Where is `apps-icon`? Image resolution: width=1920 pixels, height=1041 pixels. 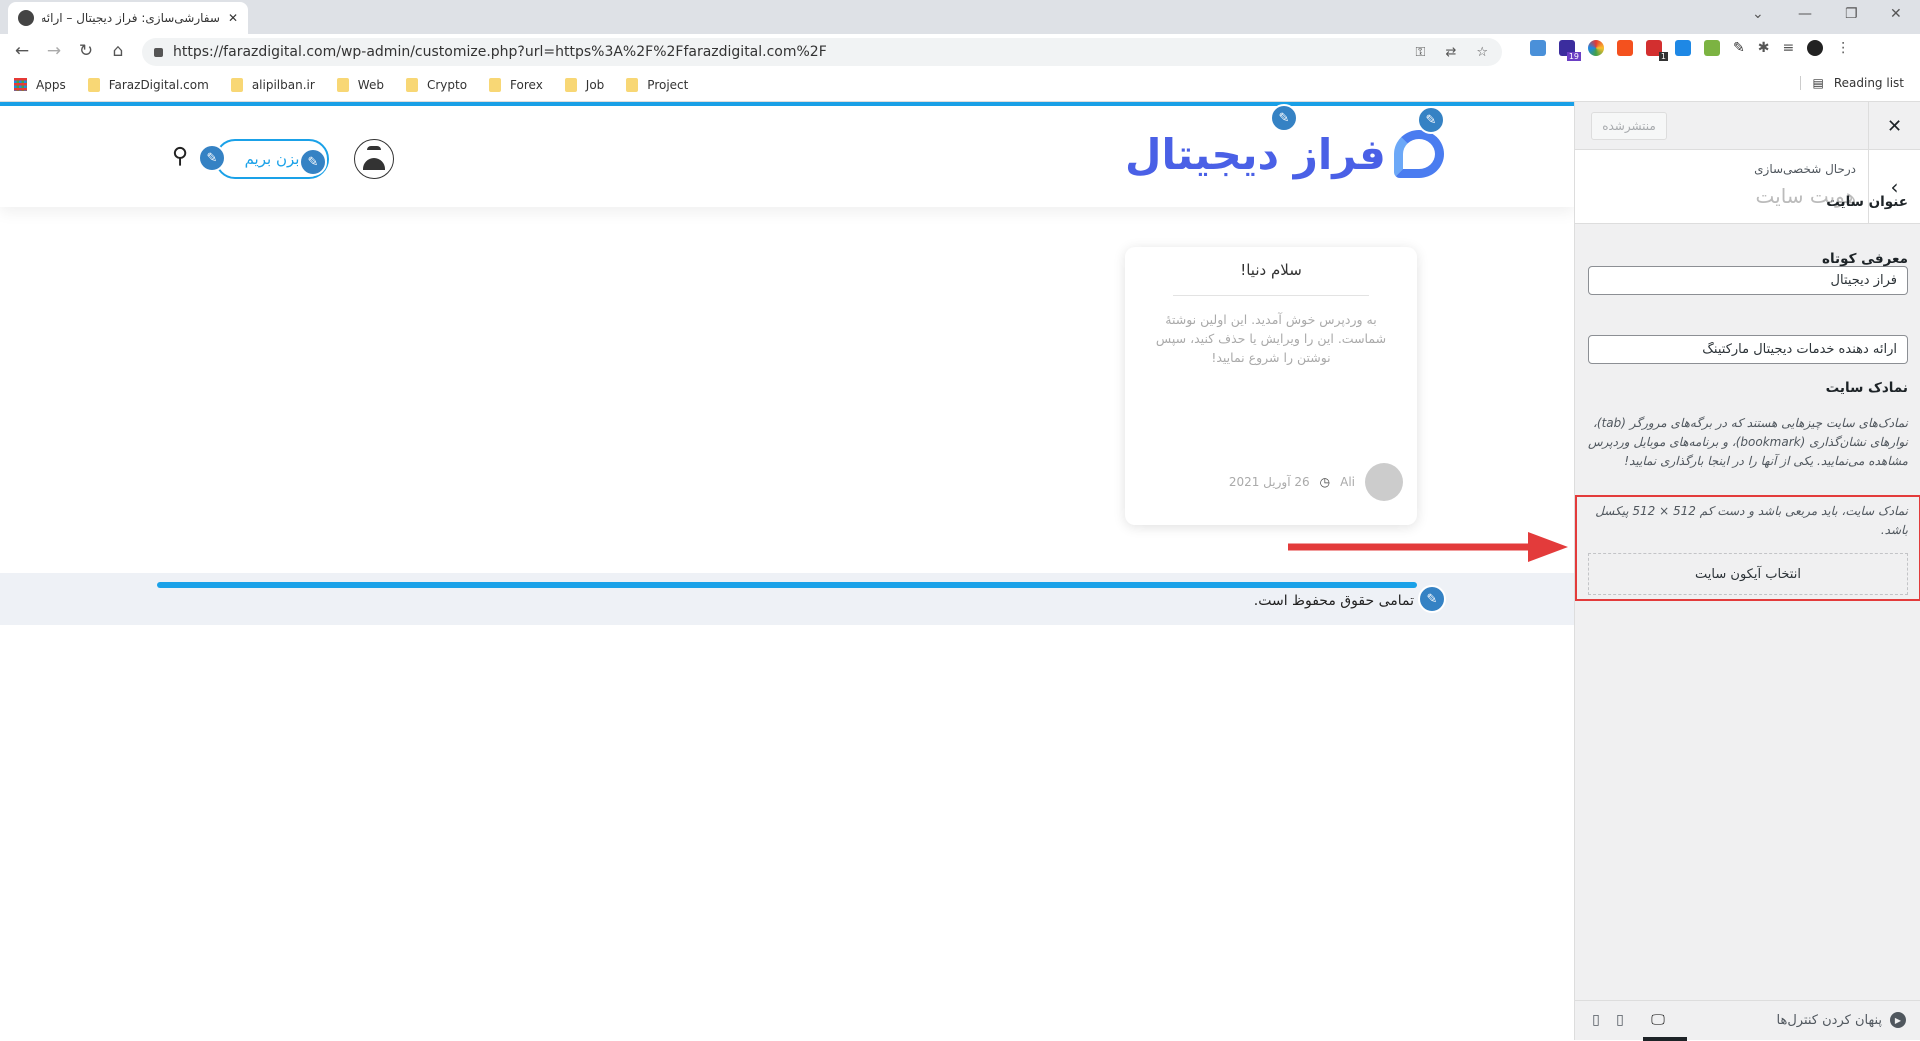 apps-icon is located at coordinates (20, 84).